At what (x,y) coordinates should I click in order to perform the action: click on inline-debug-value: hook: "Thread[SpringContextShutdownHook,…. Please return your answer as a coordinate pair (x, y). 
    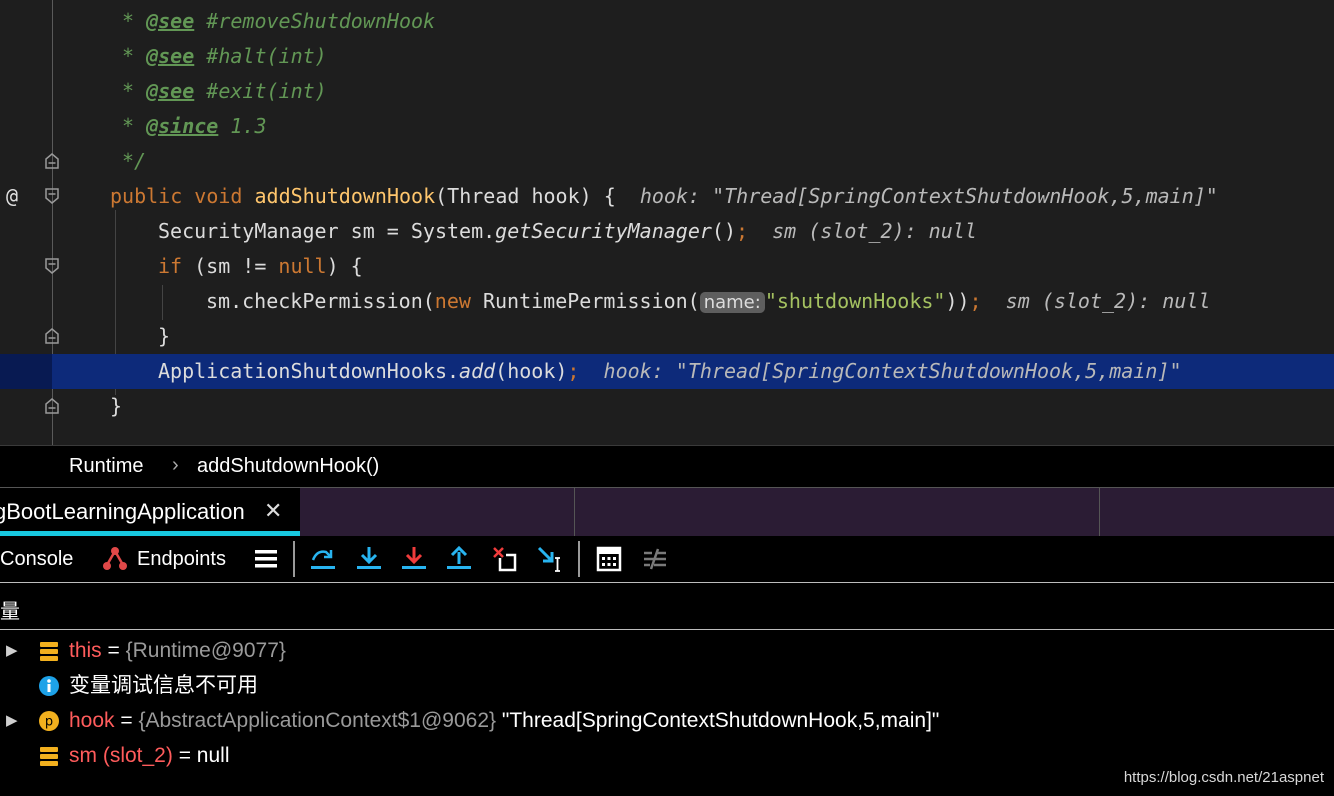
    Looking at the image, I should click on (928, 196).